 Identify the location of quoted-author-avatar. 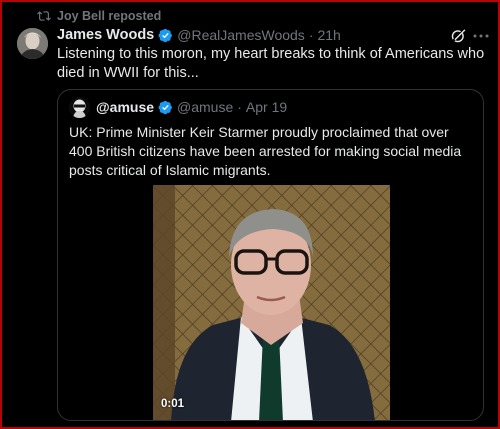
(79, 107).